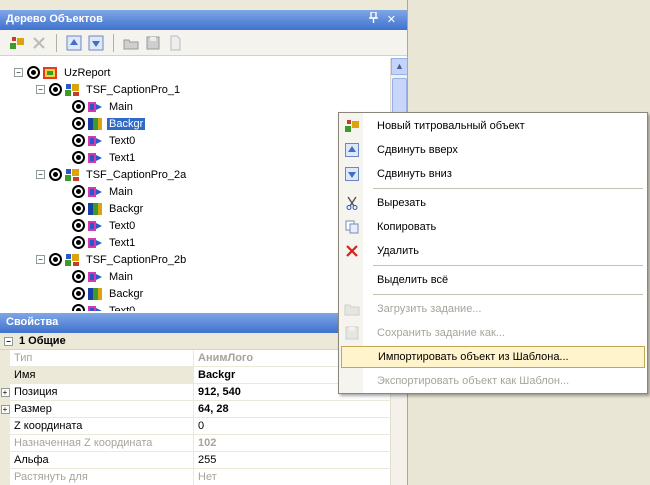  What do you see at coordinates (493, 174) in the screenshot?
I see `menu-item: Сдвинуть вниз` at bounding box center [493, 174].